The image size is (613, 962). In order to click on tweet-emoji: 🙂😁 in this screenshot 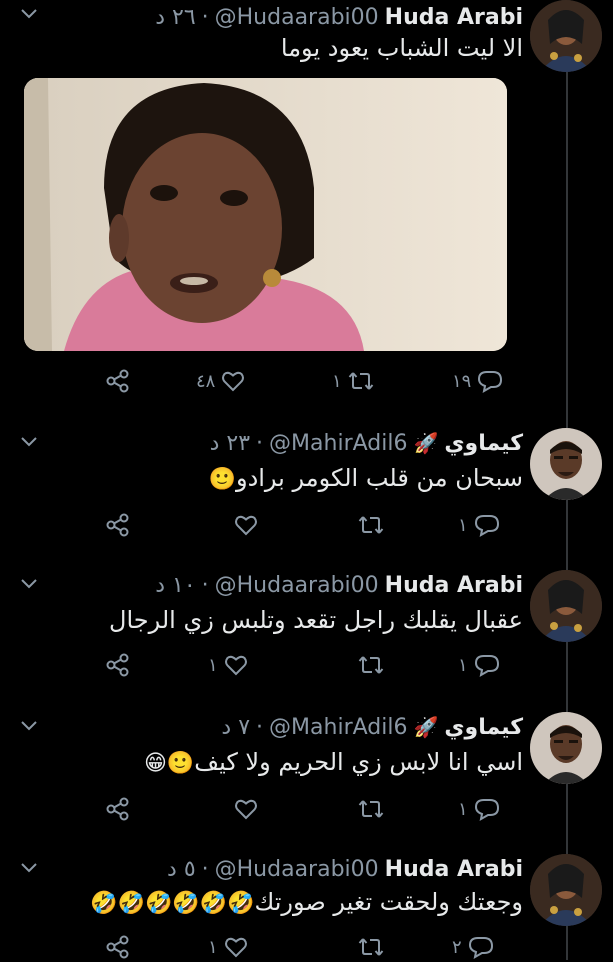, I will do `click(169, 763)`.